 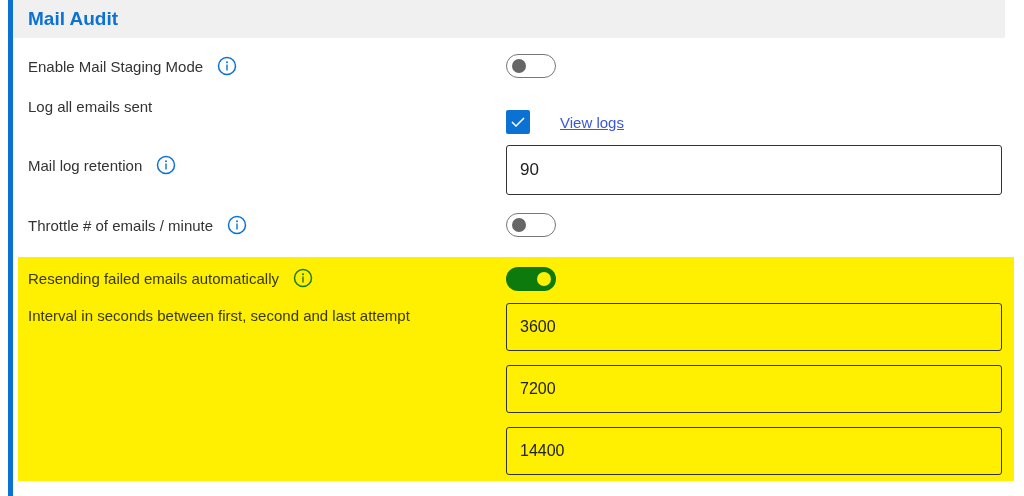 I want to click on checkbox, so click(x=518, y=122).